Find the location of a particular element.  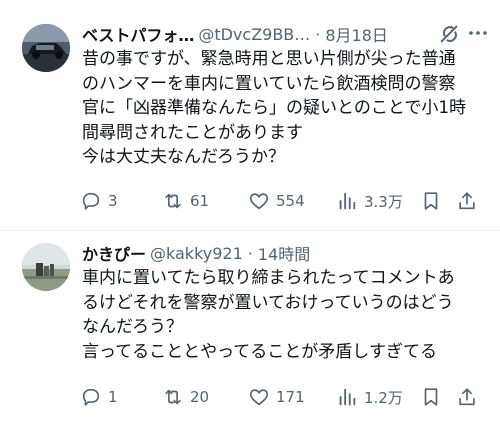

action-bar: 3 61 554 3.3万 is located at coordinates (280, 201).